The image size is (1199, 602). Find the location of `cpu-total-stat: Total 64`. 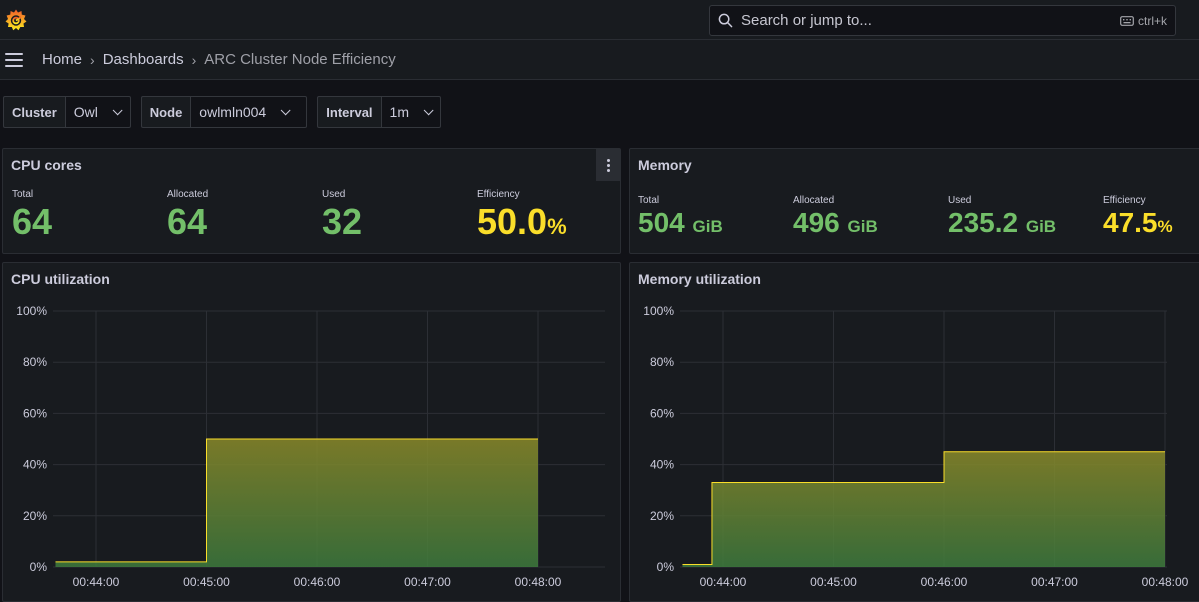

cpu-total-stat: Total 64 is located at coordinates (32, 216).